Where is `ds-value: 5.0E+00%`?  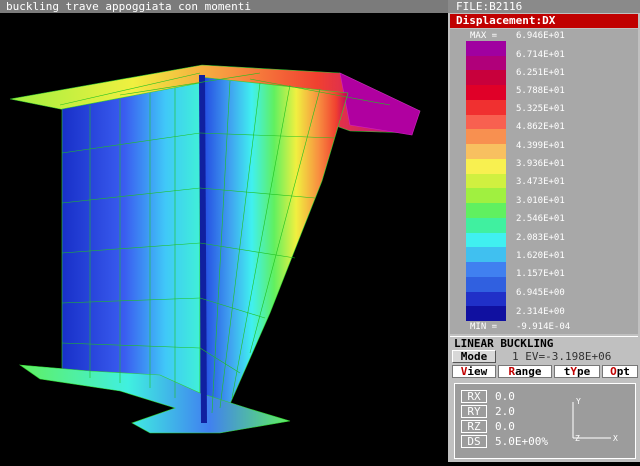 ds-value: 5.0E+00% is located at coordinates (521, 441).